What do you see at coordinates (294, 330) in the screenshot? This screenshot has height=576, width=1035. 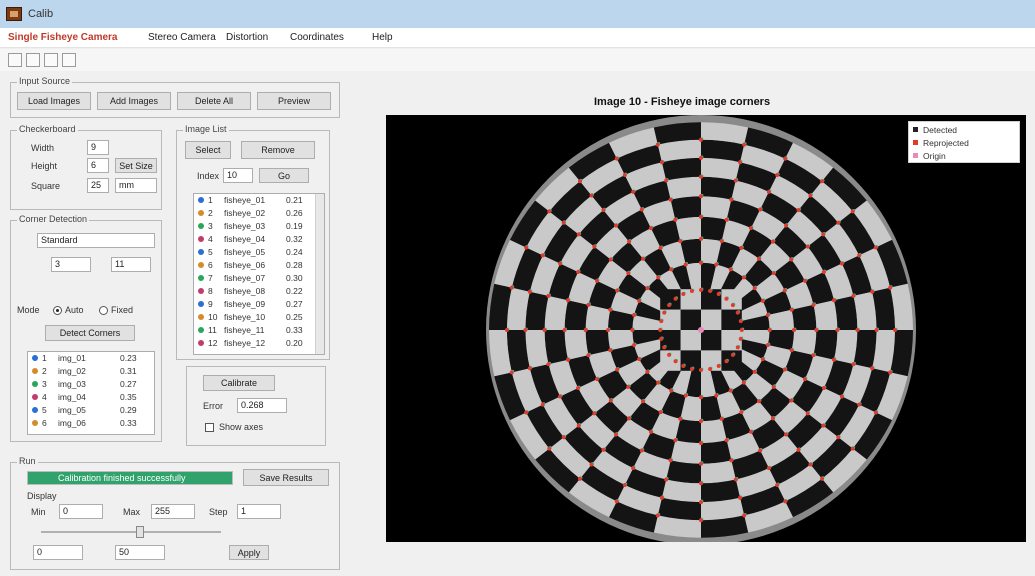 I see `image-row-value: 0.33` at bounding box center [294, 330].